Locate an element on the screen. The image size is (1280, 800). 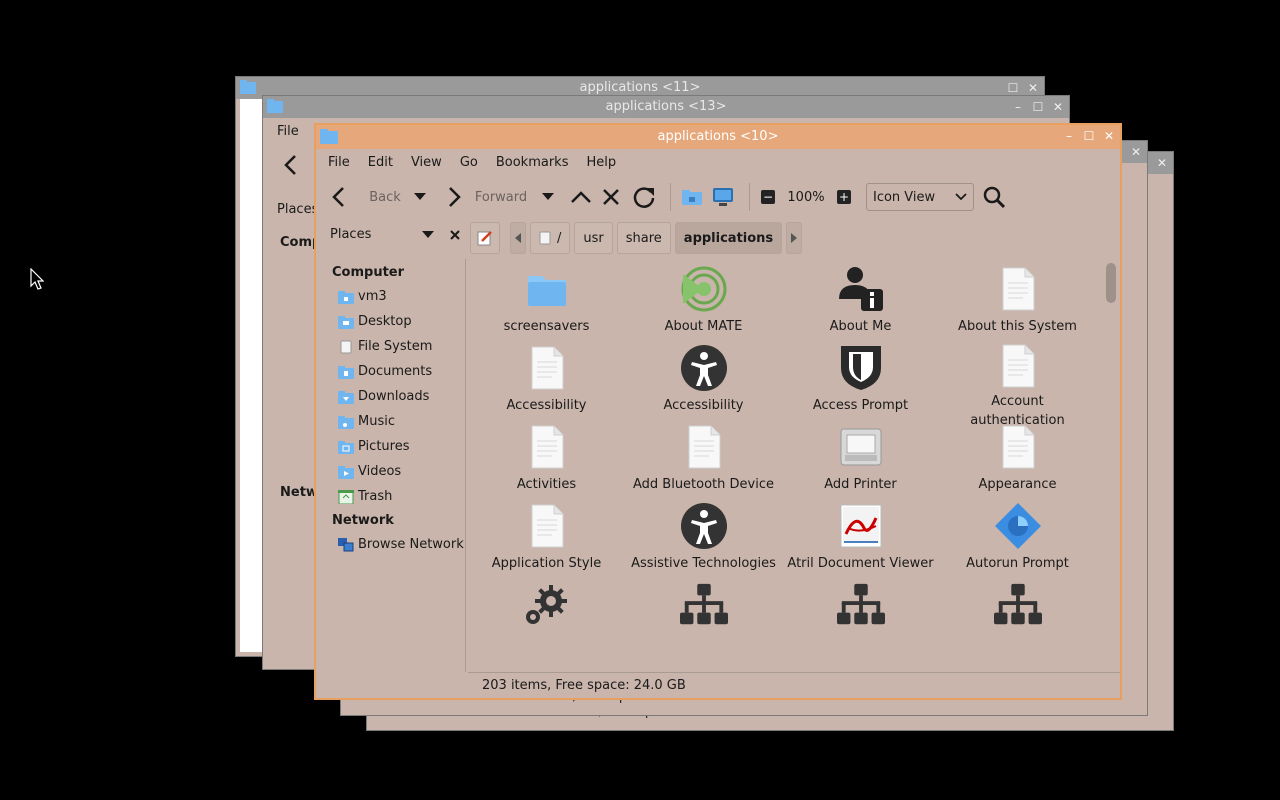
sidebar-item-trash: Trash is located at coordinates (390, 496).